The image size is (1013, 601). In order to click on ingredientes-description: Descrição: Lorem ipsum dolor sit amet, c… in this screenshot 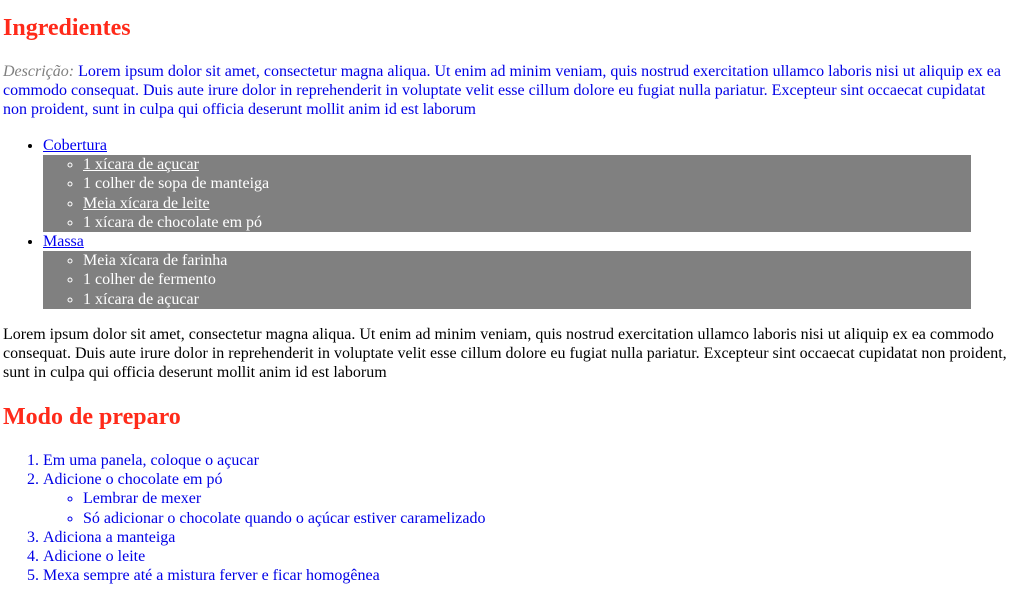, I will do `click(505, 91)`.